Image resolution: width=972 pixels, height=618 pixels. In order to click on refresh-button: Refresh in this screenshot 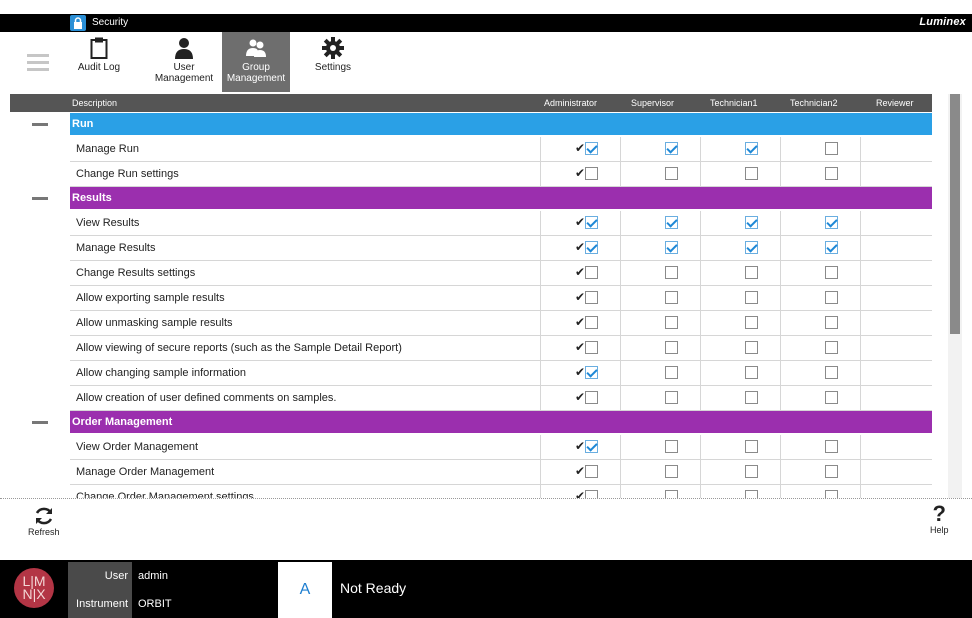, I will do `click(44, 521)`.